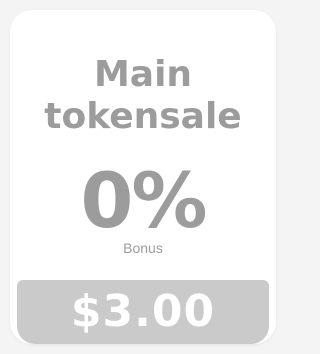  What do you see at coordinates (143, 200) in the screenshot?
I see `bonus-percentage: 0%` at bounding box center [143, 200].